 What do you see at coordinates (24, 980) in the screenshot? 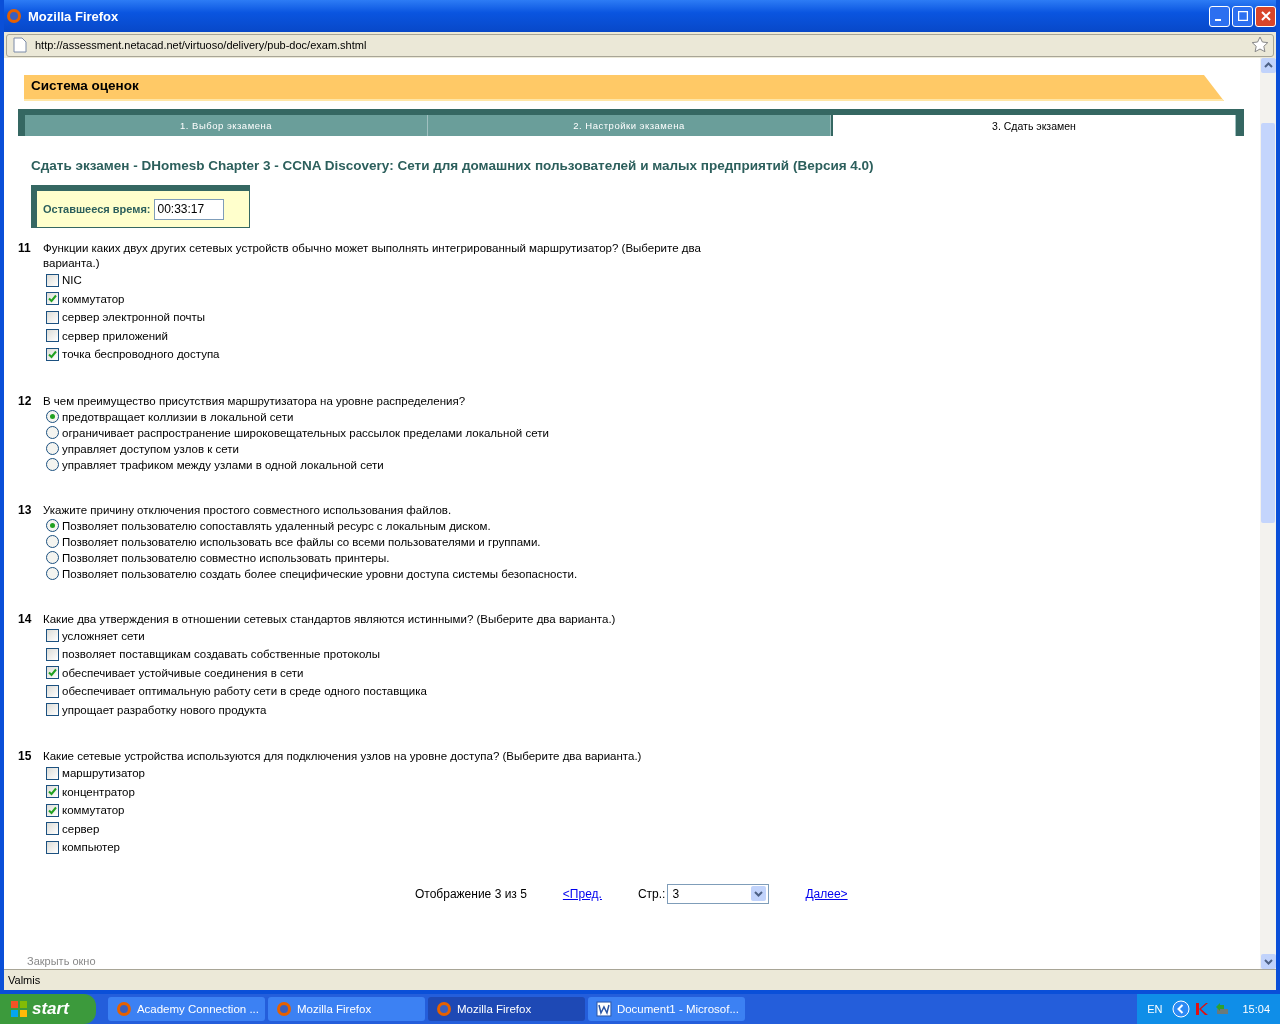
I see `status-text: Valmis` at bounding box center [24, 980].